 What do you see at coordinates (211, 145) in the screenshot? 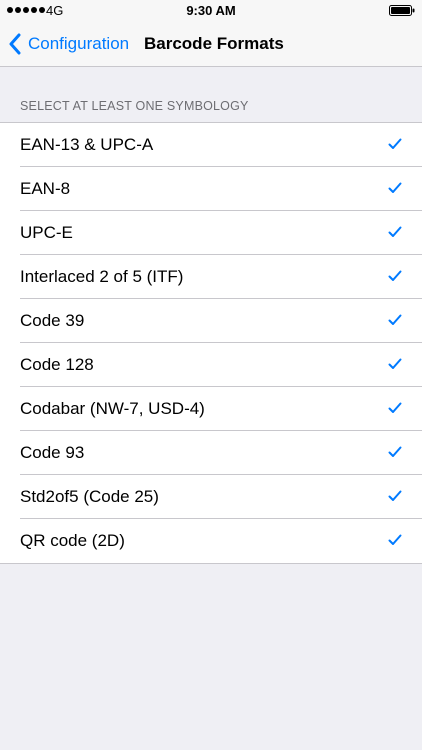
I see `list-item: EAN-13 & UPC-A` at bounding box center [211, 145].